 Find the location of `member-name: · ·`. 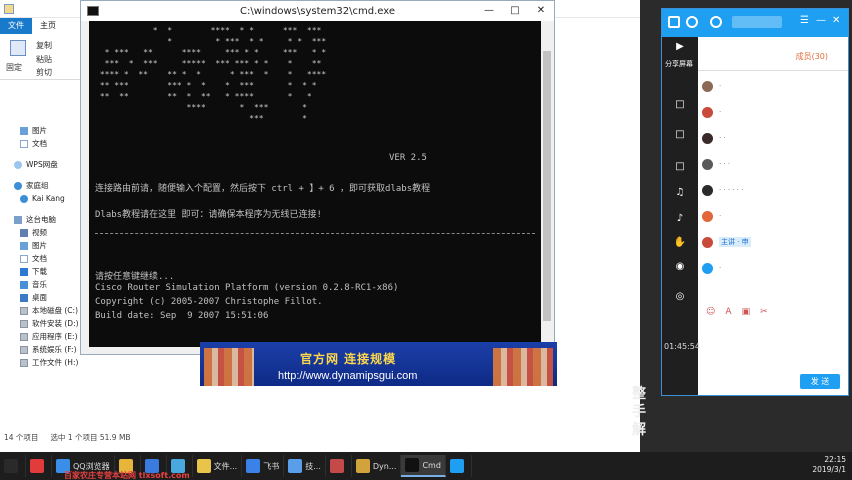

member-name: · · is located at coordinates (722, 138).